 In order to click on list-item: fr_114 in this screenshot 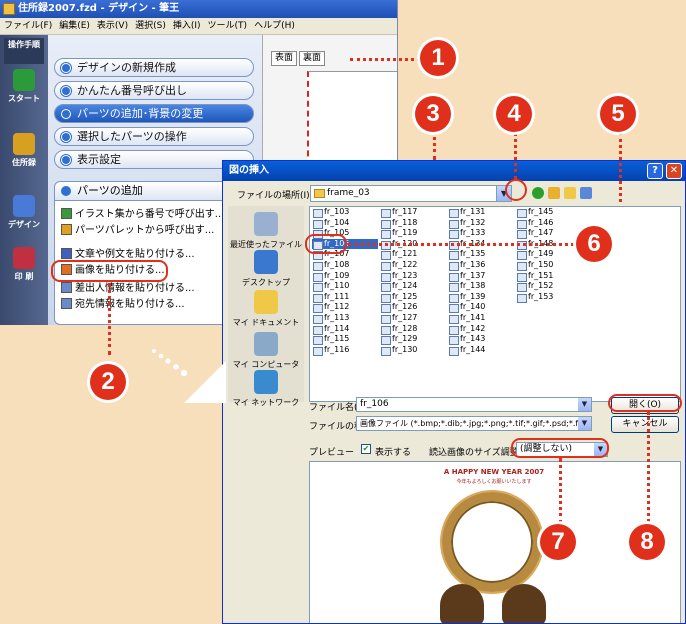, I will do `click(345, 329)`.